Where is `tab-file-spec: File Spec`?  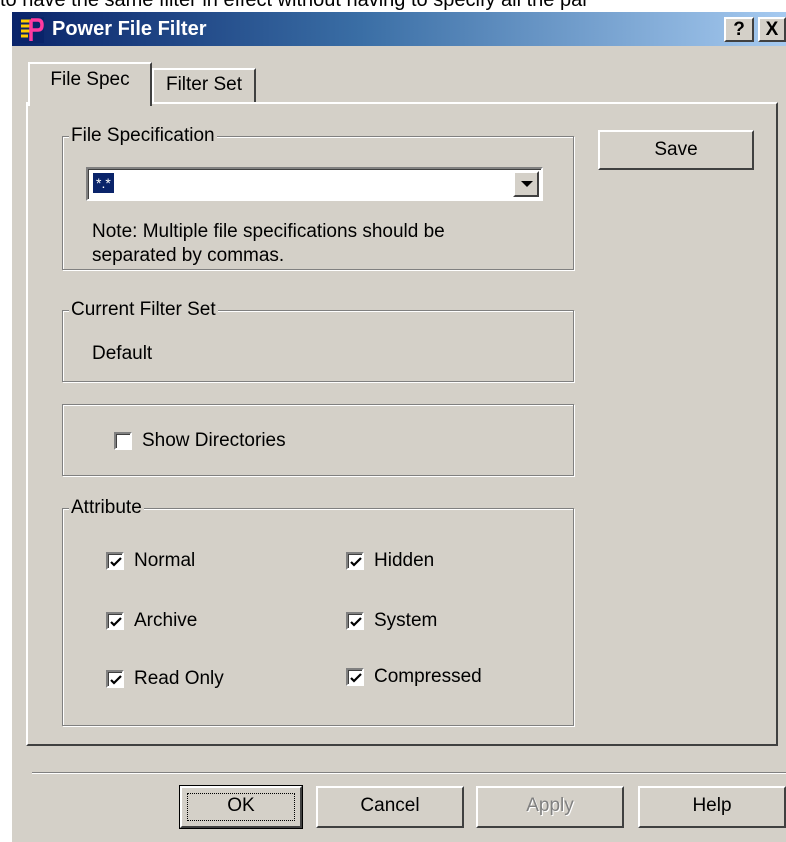
tab-file-spec: File Spec is located at coordinates (90, 84).